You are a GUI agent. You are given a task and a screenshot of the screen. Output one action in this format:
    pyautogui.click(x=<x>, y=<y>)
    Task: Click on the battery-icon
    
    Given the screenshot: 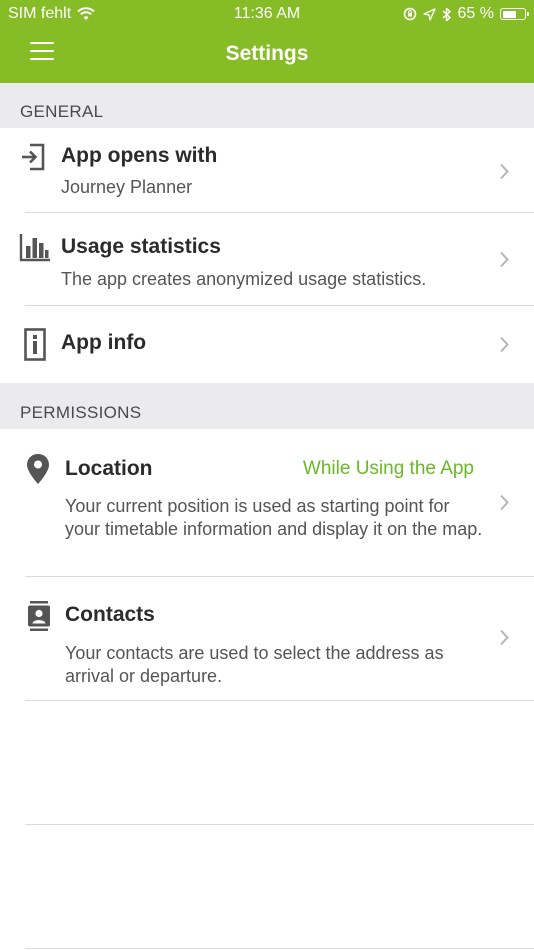 What is the action you would take?
    pyautogui.click(x=514, y=14)
    